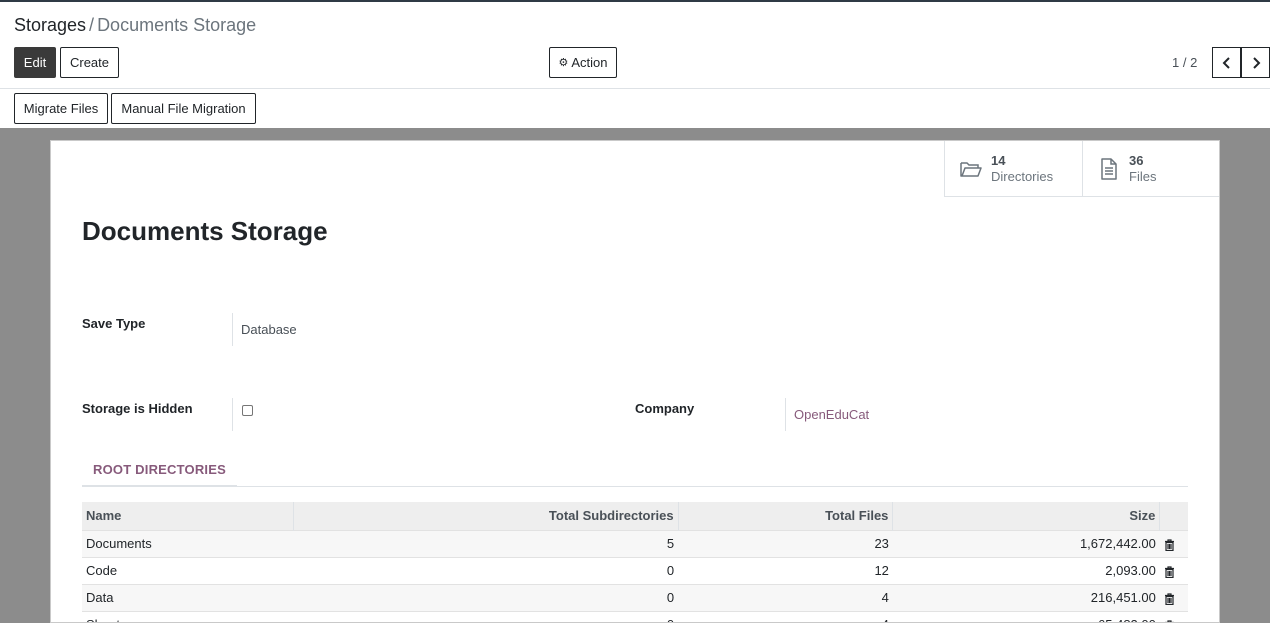  I want to click on file-text-icon, so click(1109, 168).